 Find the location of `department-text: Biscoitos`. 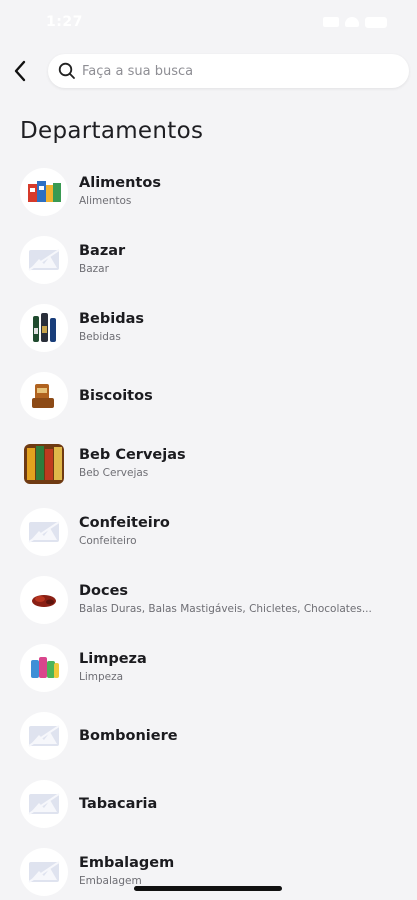

department-text: Biscoitos is located at coordinates (239, 396).